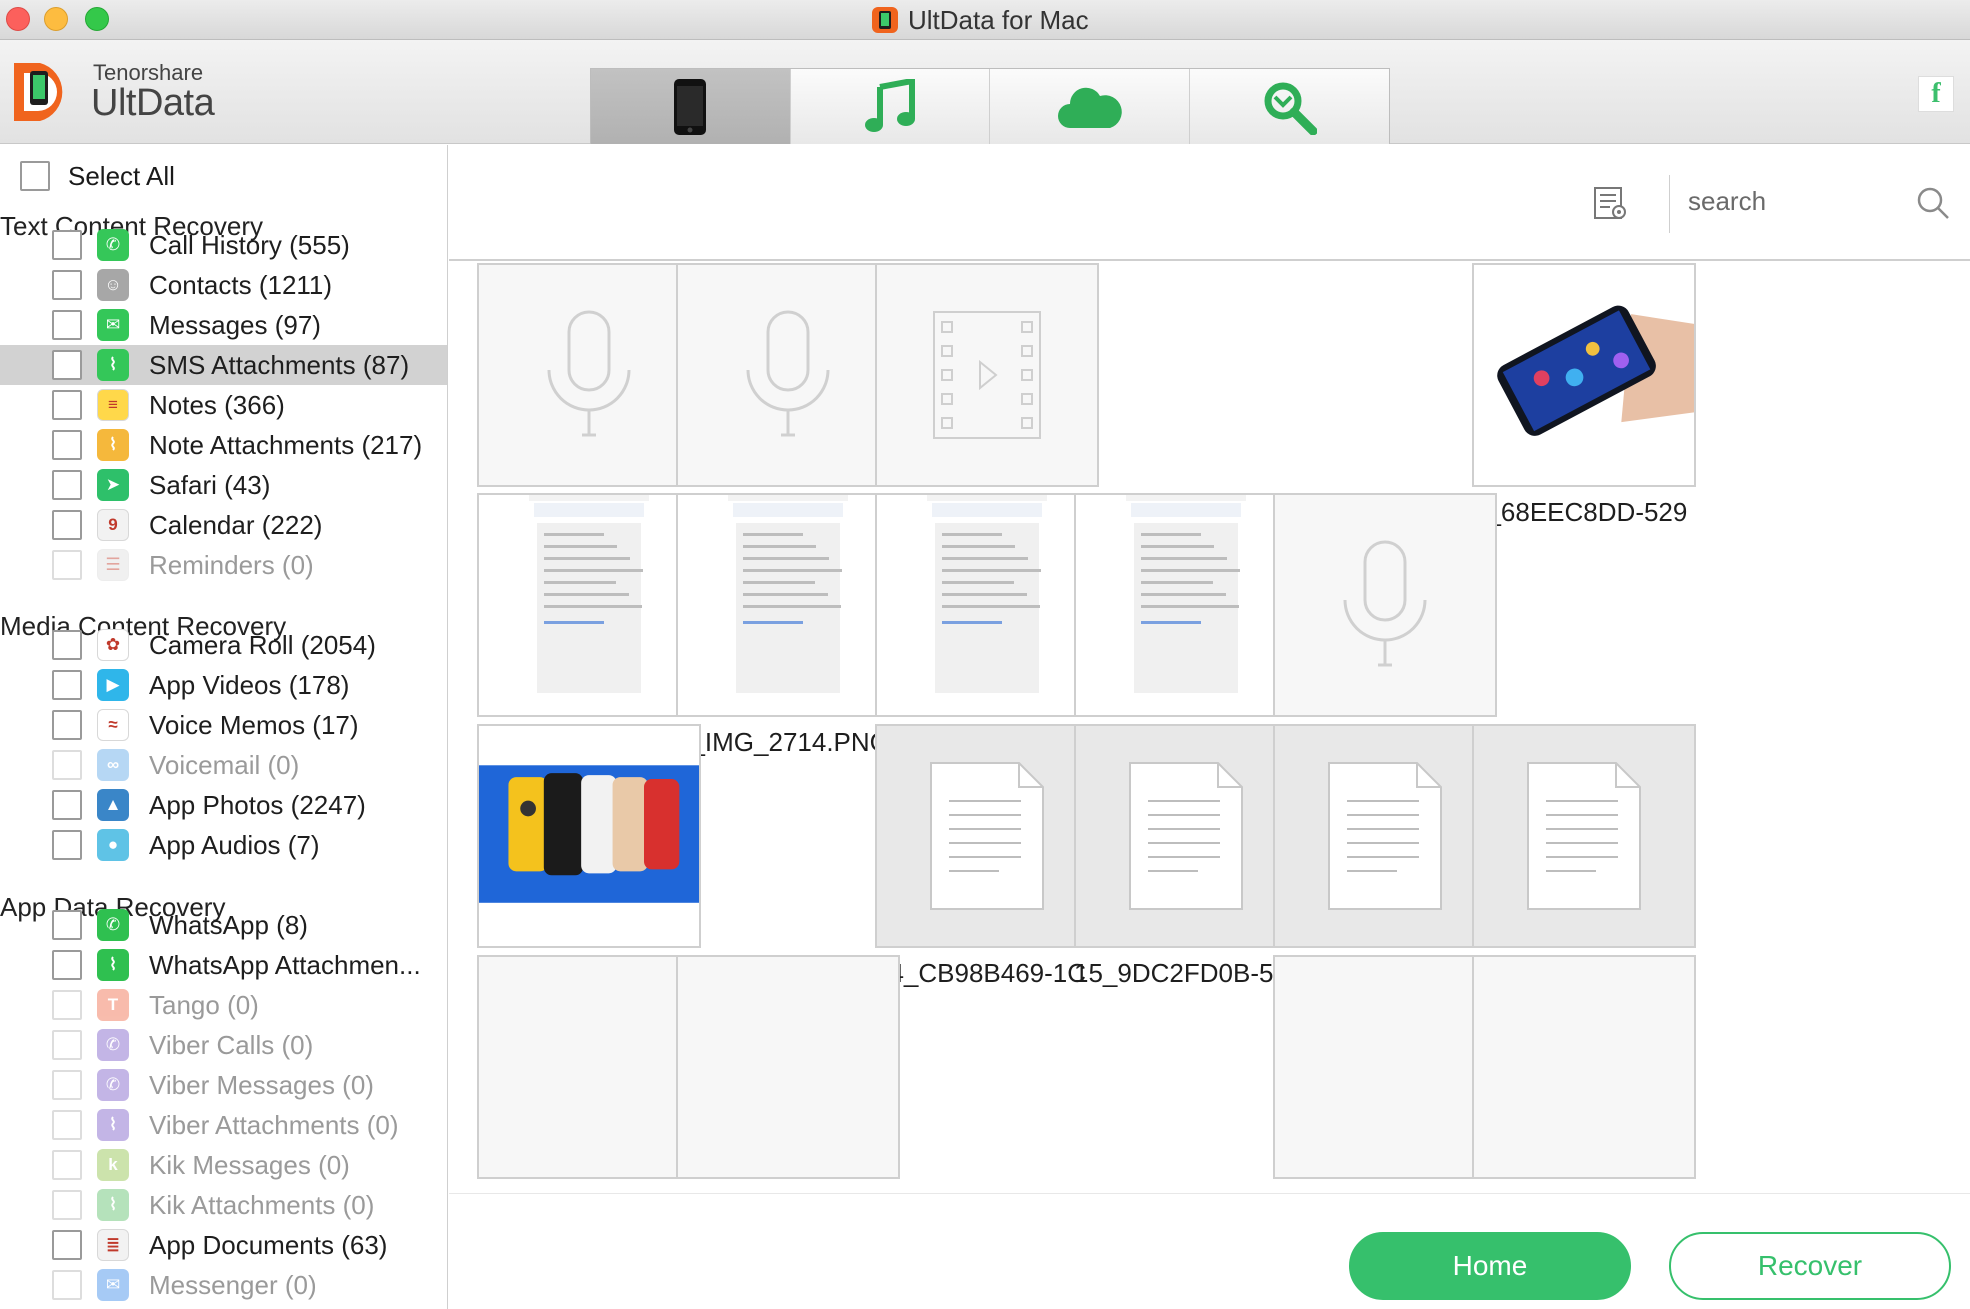 The image size is (1970, 1309). I want to click on whatsapp-icon: ✆, so click(113, 925).